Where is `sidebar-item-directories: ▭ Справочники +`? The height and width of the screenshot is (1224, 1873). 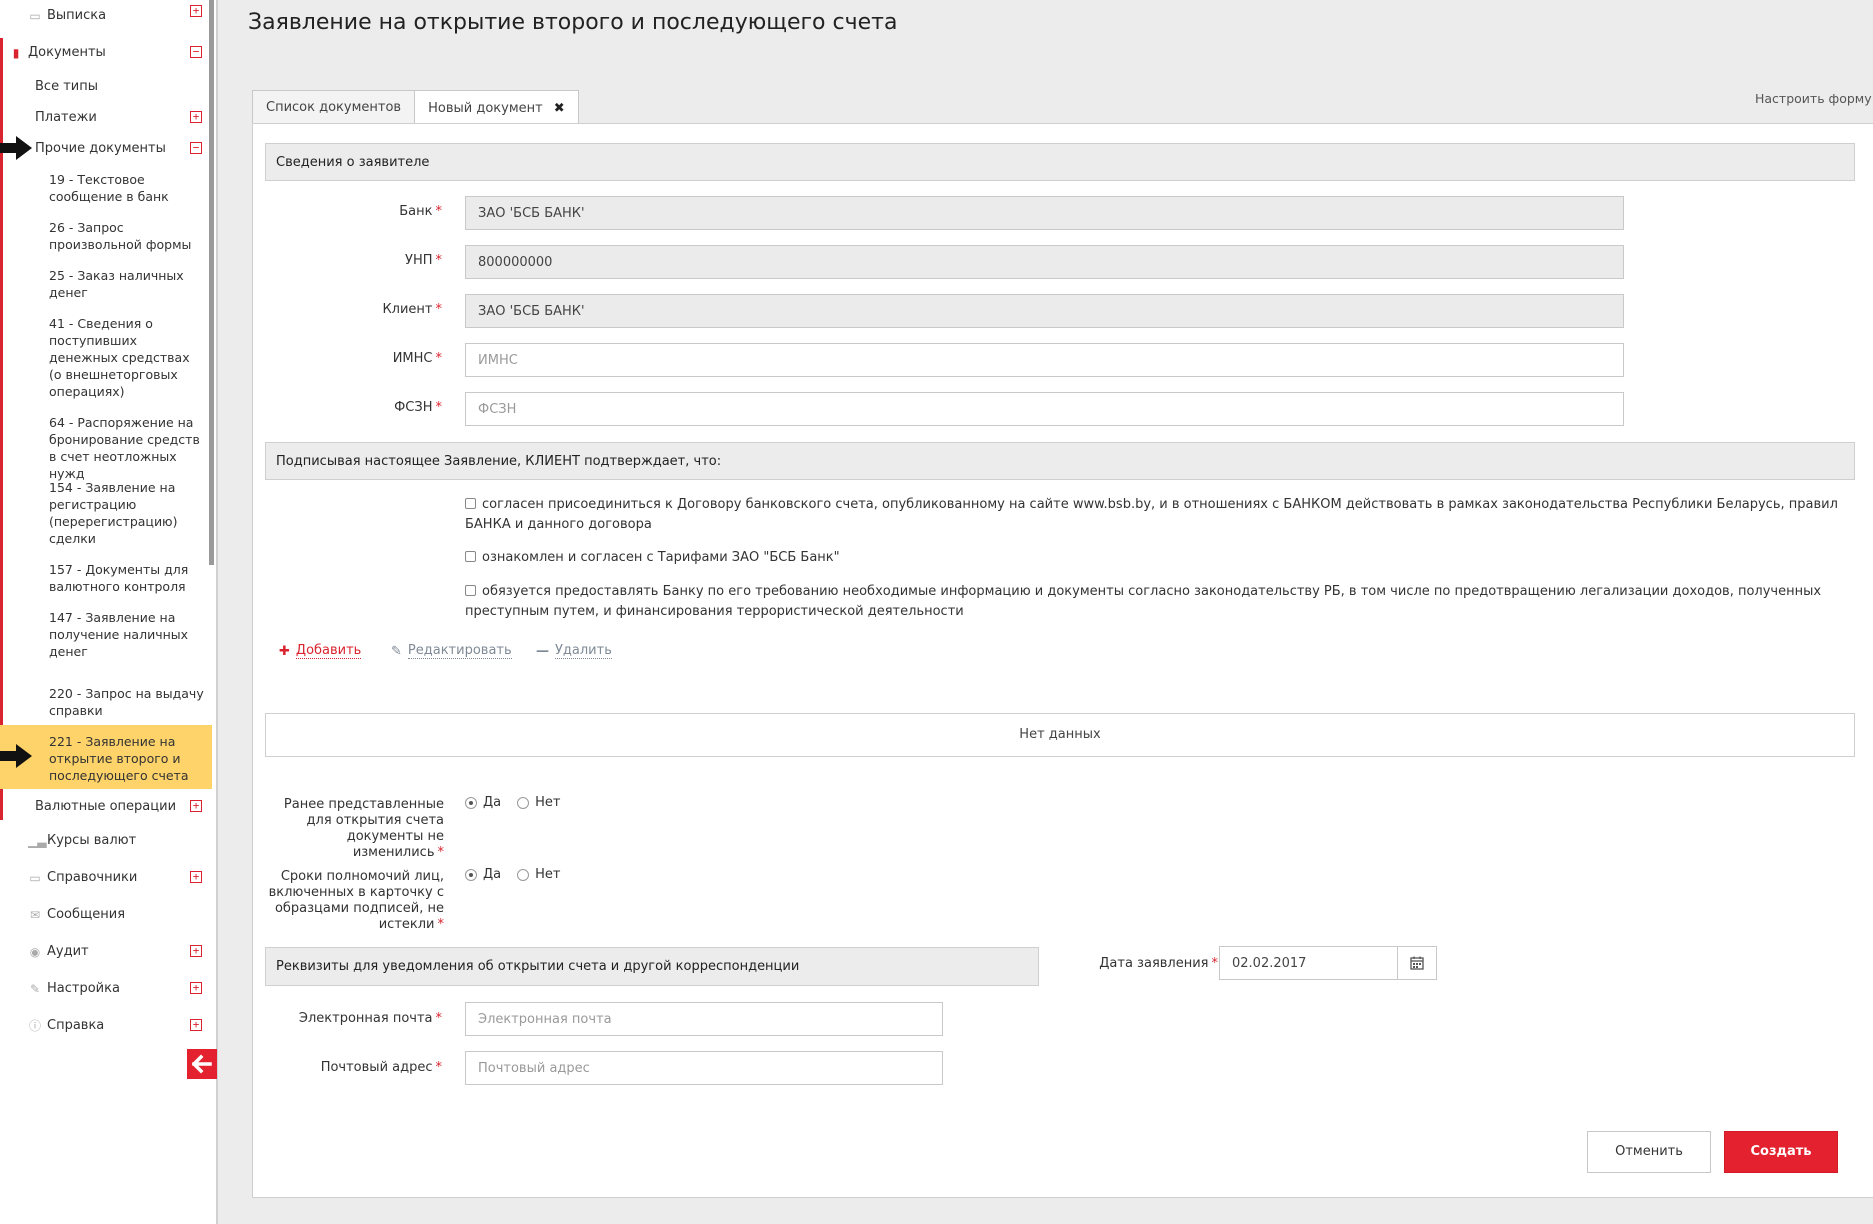 sidebar-item-directories: ▭ Справочники + is located at coordinates (106, 877).